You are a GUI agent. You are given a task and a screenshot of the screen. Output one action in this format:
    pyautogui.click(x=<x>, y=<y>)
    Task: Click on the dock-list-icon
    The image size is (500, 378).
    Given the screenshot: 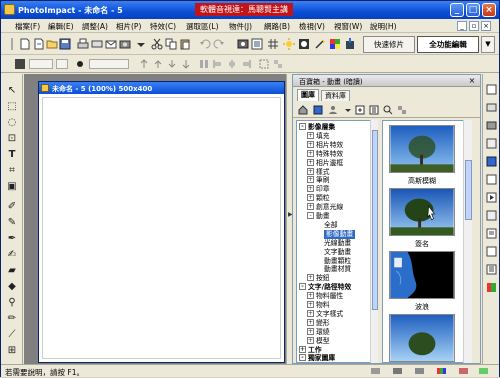 What is the action you would take?
    pyautogui.click(x=491, y=269)
    